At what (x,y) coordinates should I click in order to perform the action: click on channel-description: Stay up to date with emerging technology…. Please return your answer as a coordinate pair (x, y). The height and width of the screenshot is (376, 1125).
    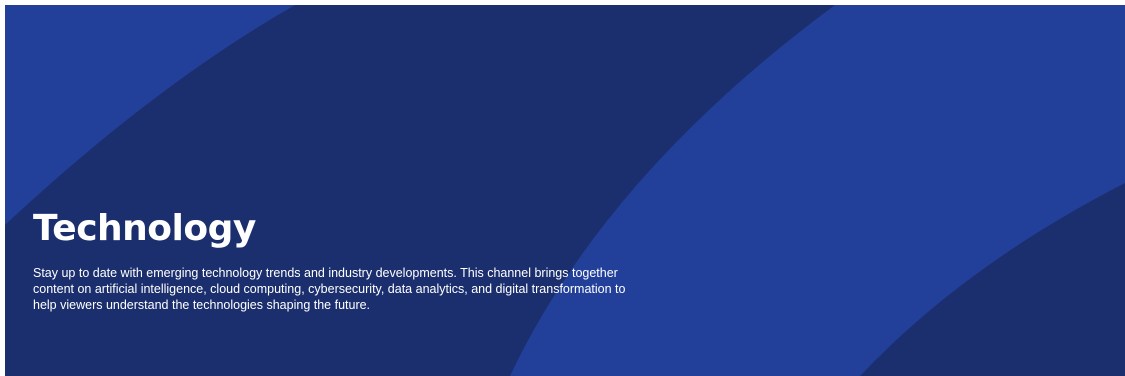
    Looking at the image, I should click on (329, 289).